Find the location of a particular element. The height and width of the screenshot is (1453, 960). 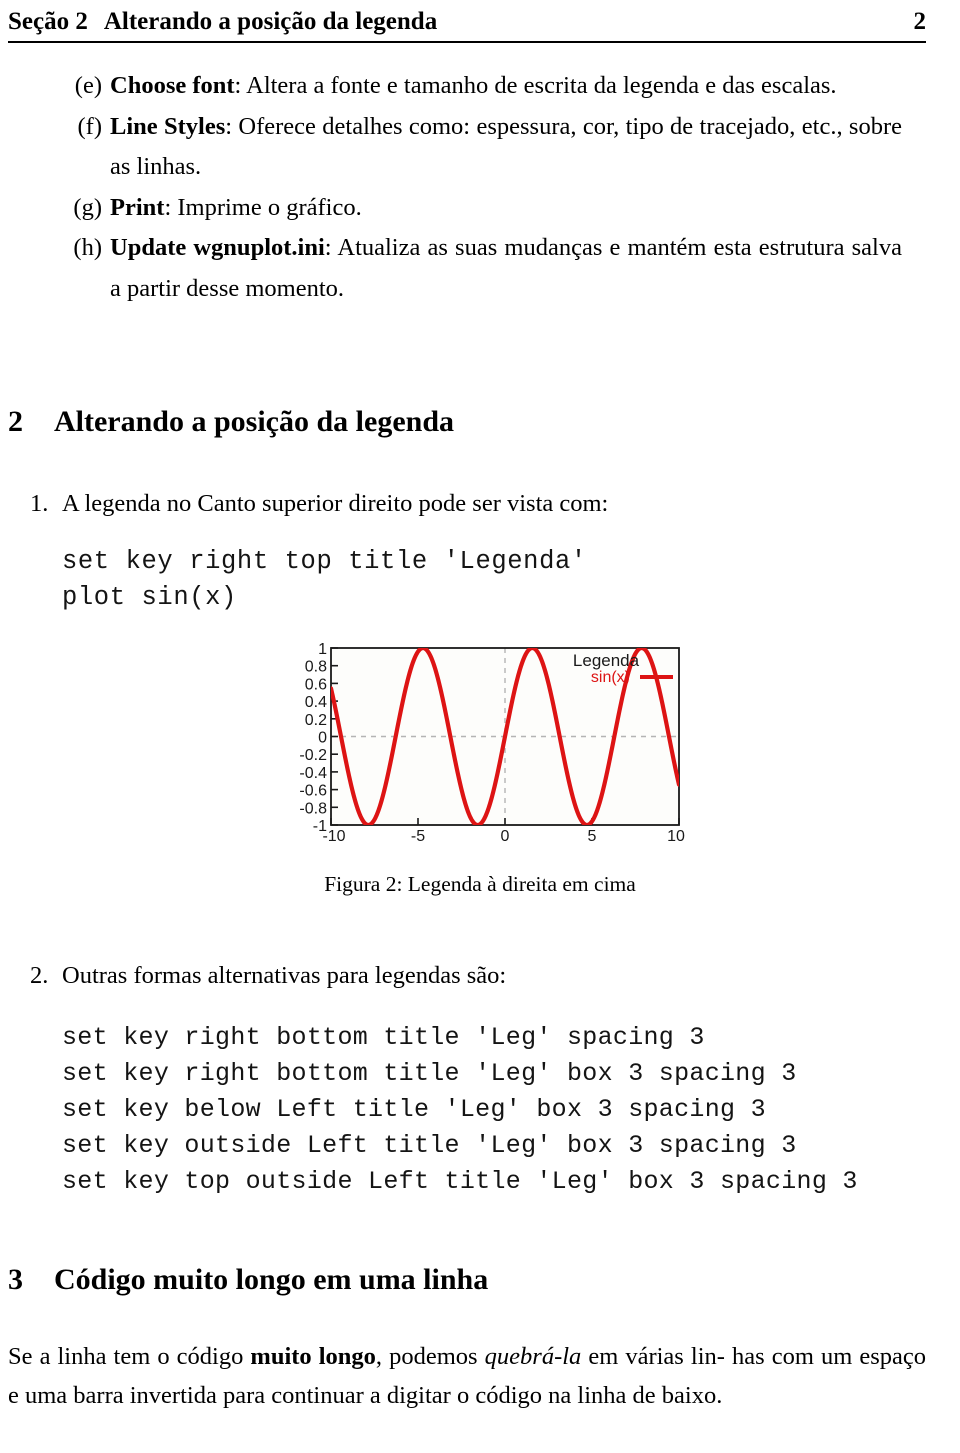

y-tick-label: 0.6 is located at coordinates (316, 684).